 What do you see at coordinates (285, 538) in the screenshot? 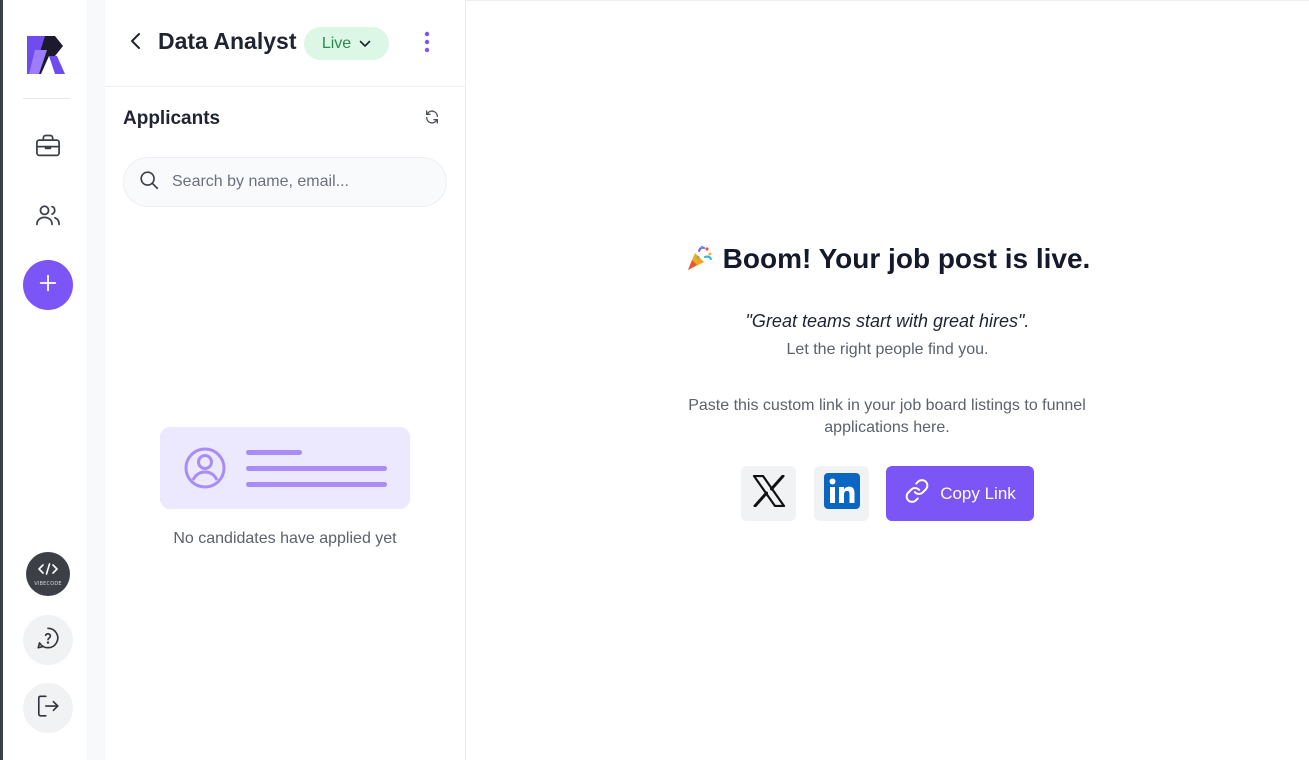
I see `empty-state-message: No candidates have applied yet` at bounding box center [285, 538].